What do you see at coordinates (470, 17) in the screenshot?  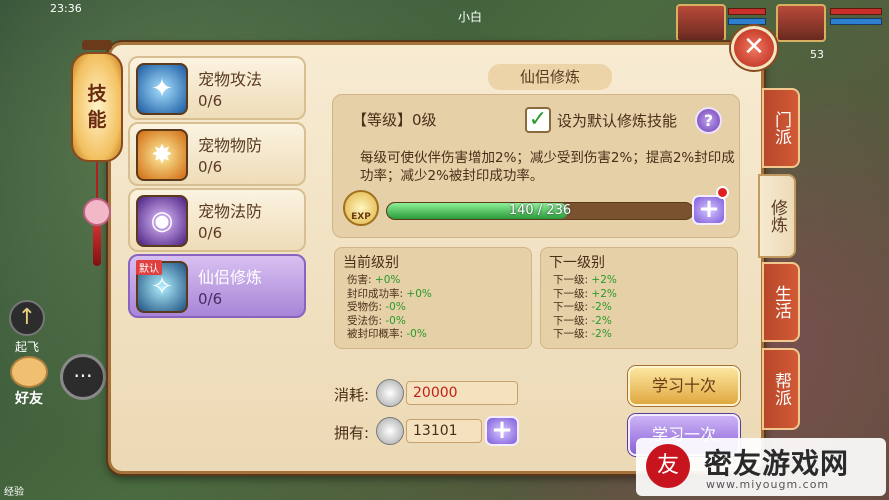 I see `player-name: 小白` at bounding box center [470, 17].